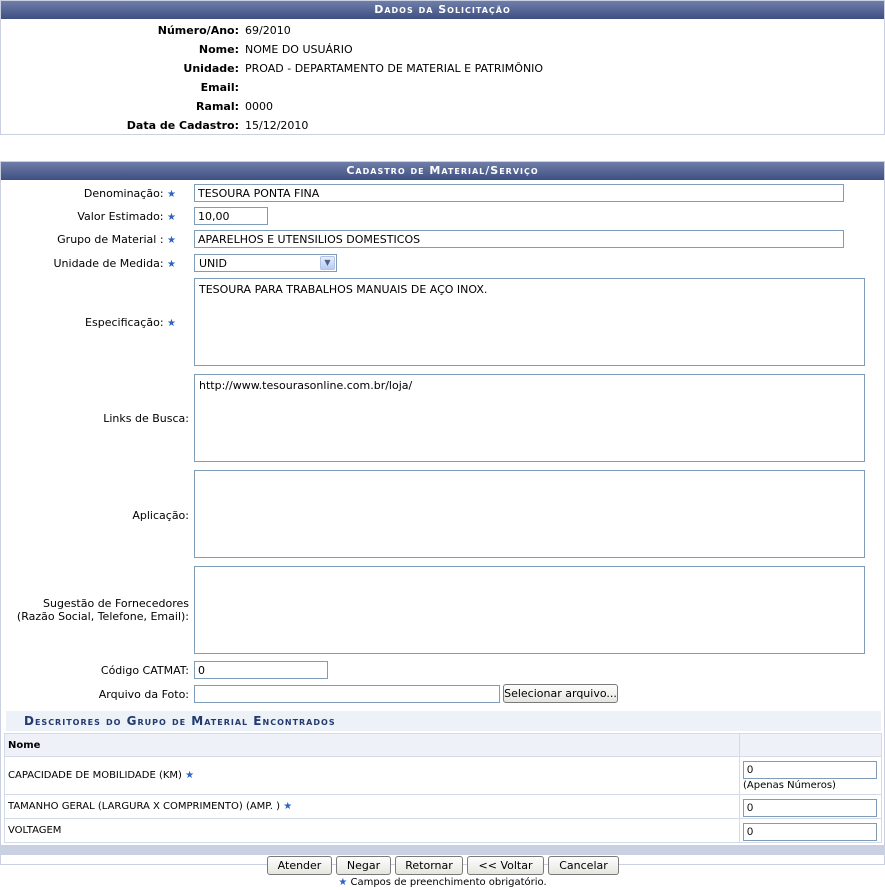 This screenshot has width=885, height=890. I want to click on descriptor-name: CAPACIDADE DE MOBILIDADE (KM) ★, so click(372, 775).